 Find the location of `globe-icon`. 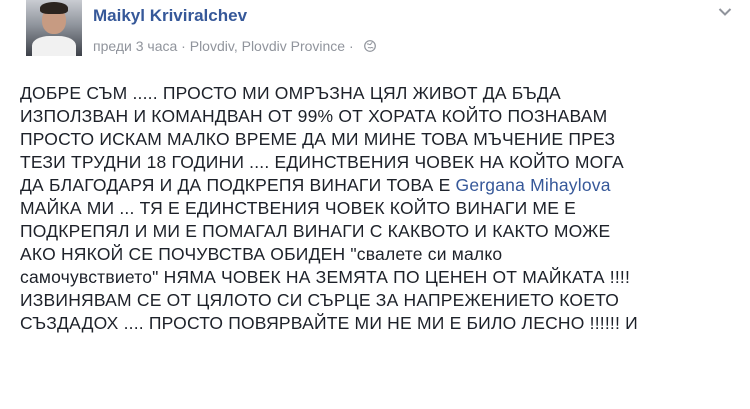

globe-icon is located at coordinates (369, 46).